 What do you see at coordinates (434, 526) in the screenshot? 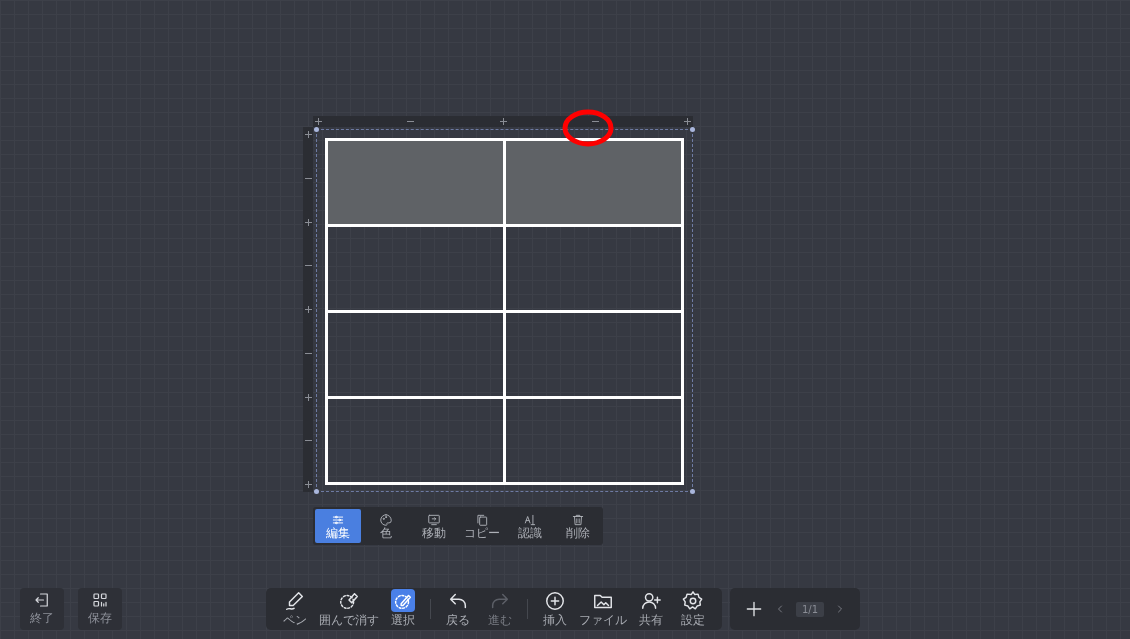
I see `context-menu-item: 移動` at bounding box center [434, 526].